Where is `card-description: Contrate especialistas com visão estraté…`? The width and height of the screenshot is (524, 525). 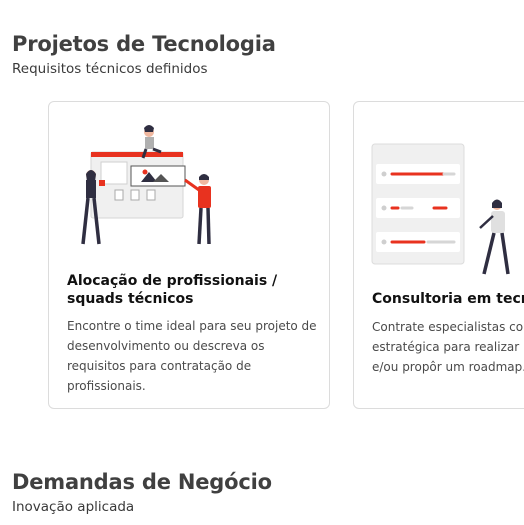 card-description: Contrate especialistas com visão estraté… is located at coordinates (448, 347).